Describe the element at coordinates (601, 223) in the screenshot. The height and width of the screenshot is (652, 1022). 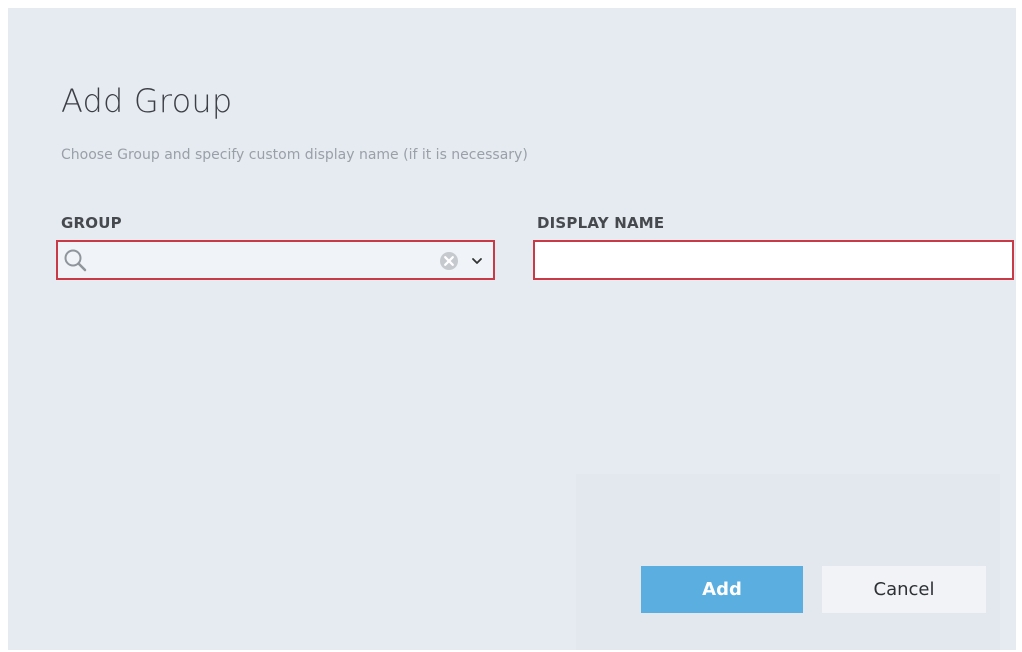
I see `display-name-field-label: DISPLAY NAME` at that location.